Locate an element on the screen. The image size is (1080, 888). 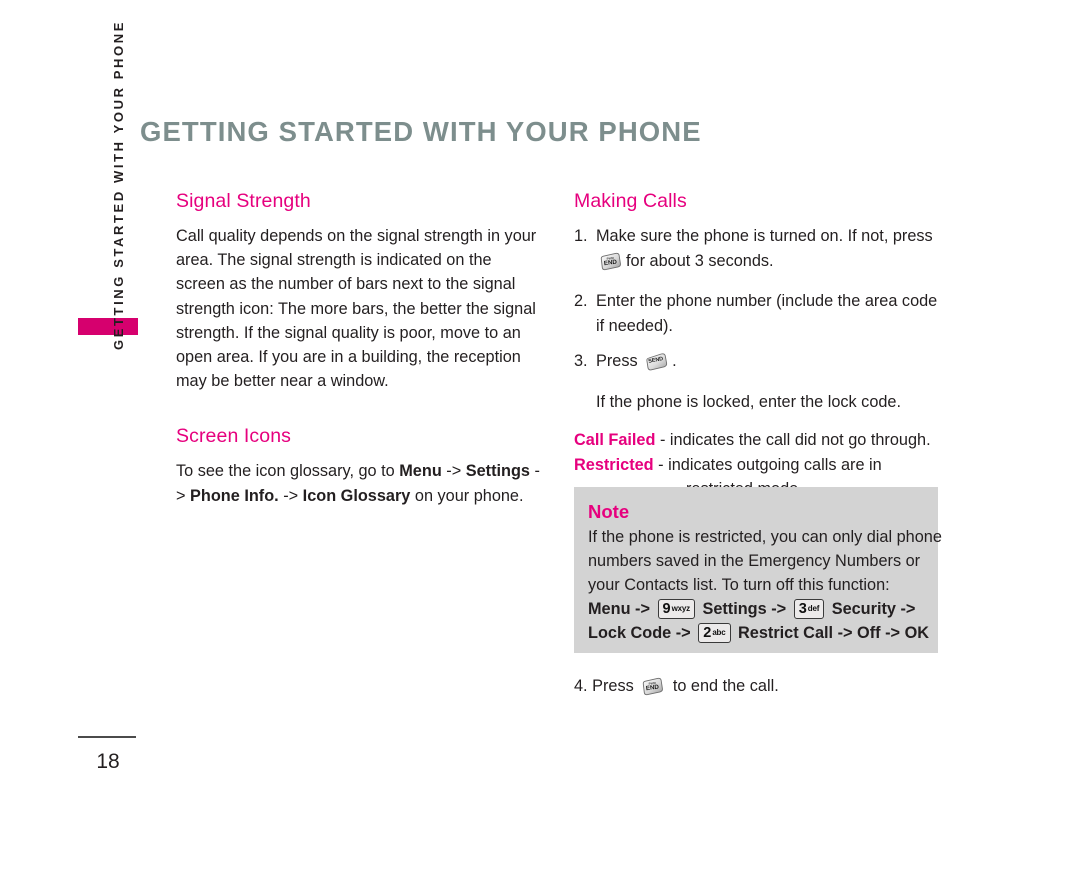
chapter-side-rail-label: GETTING STARTED WITH YOUR PHONE is located at coordinates (118, 184).